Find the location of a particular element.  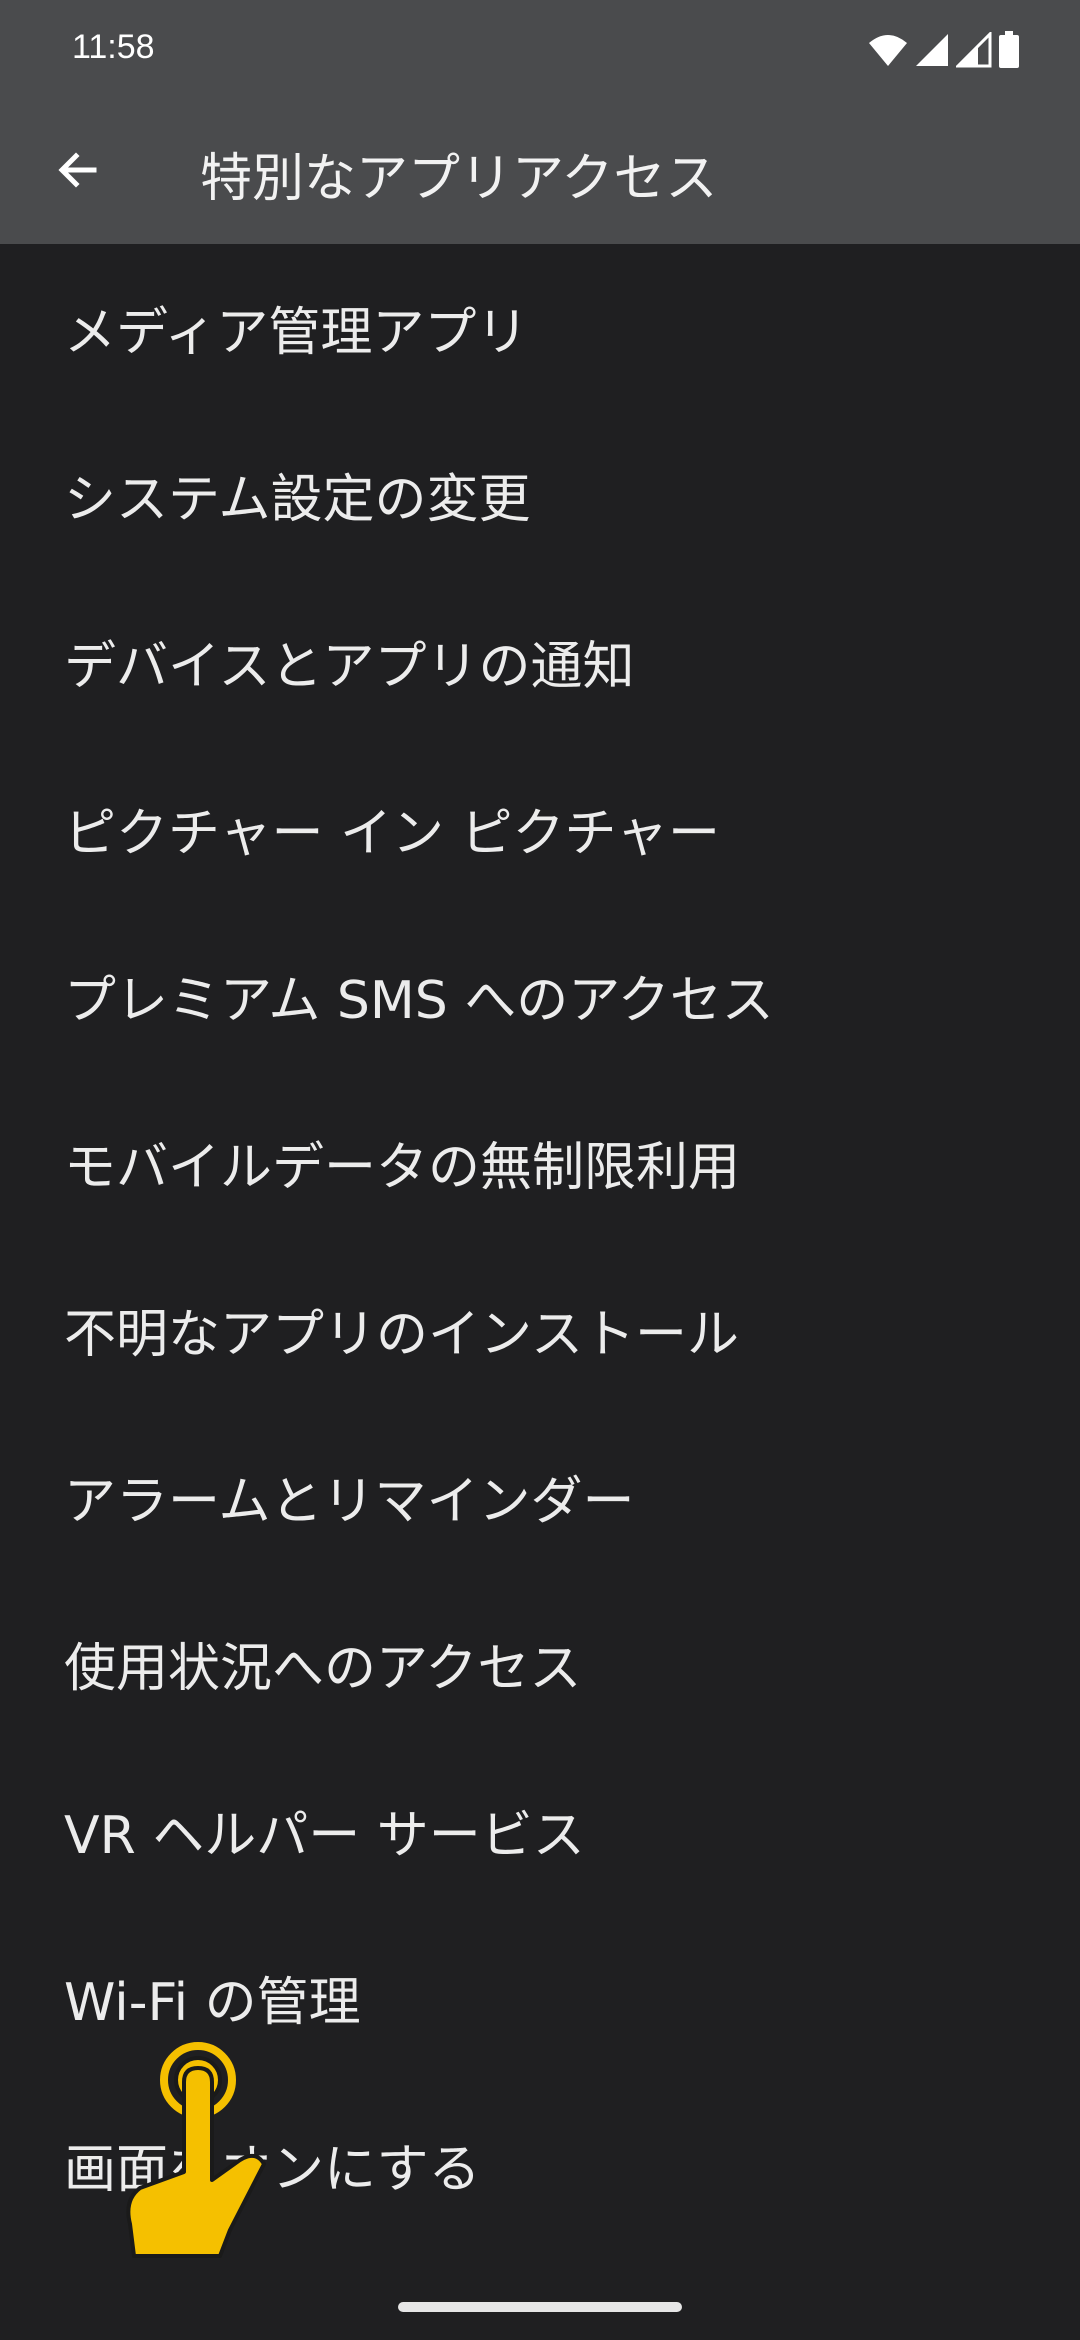

list-item-unrestricted-data: モバイルデータの無制限利用 is located at coordinates (540, 1162).